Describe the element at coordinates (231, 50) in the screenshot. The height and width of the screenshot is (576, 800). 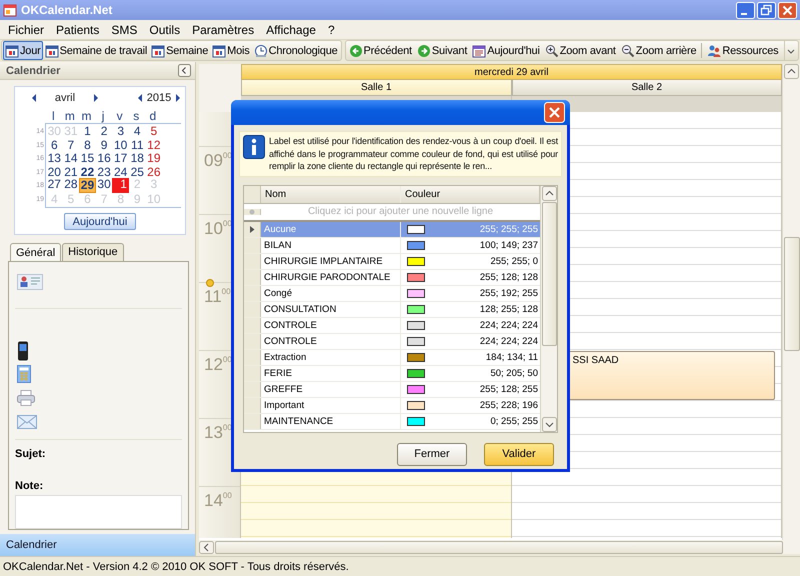
I see `view-button: Mois` at that location.